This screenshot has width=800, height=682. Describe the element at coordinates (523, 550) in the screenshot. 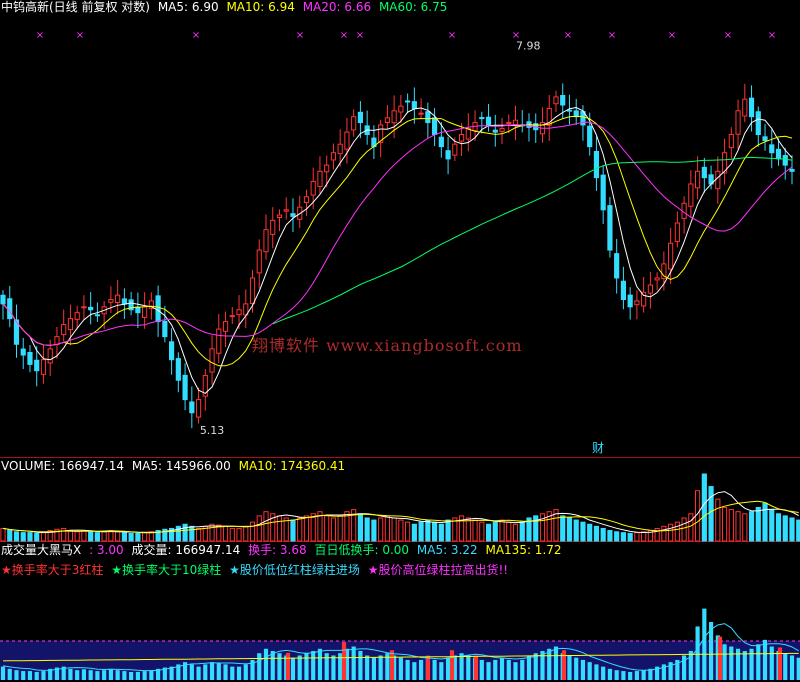

I see `indicator-ma135: MA135: 1.72` at that location.